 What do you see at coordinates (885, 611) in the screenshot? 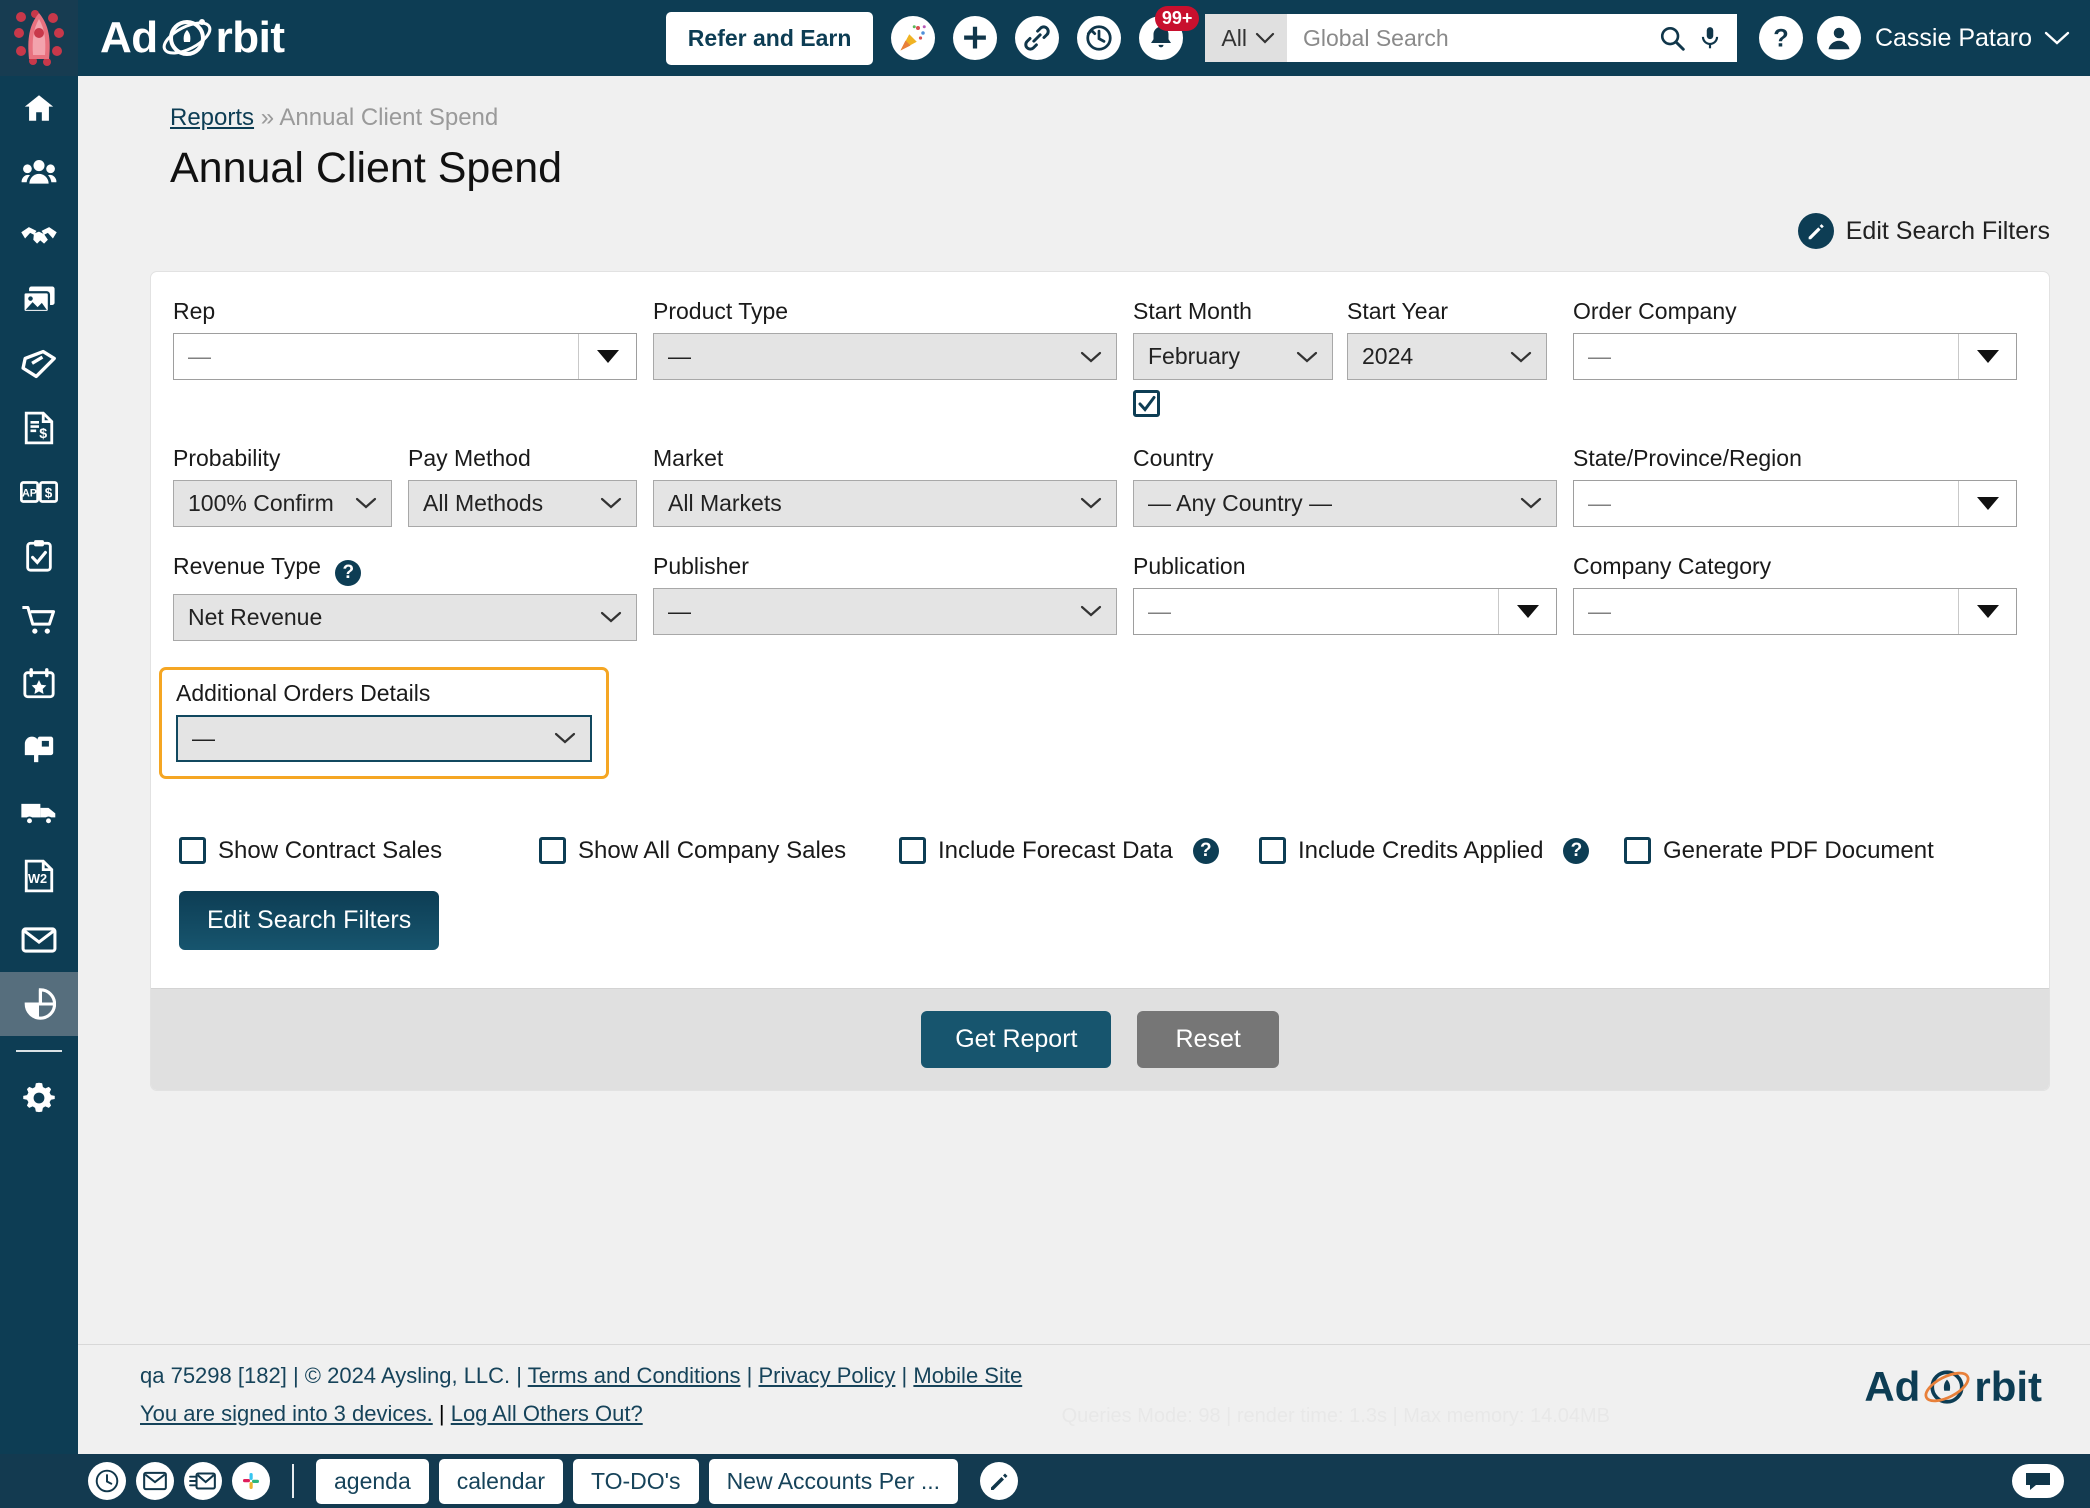
I see `publisher-select: —` at bounding box center [885, 611].